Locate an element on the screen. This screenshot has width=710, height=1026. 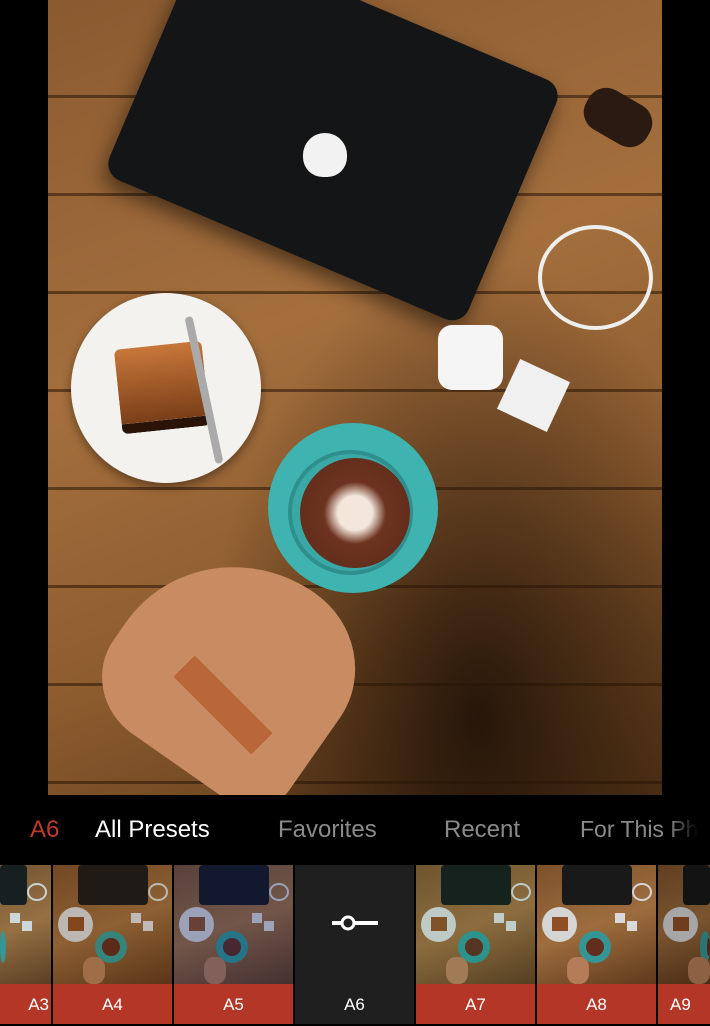
preset-thumb-a8: A8 is located at coordinates (596, 944).